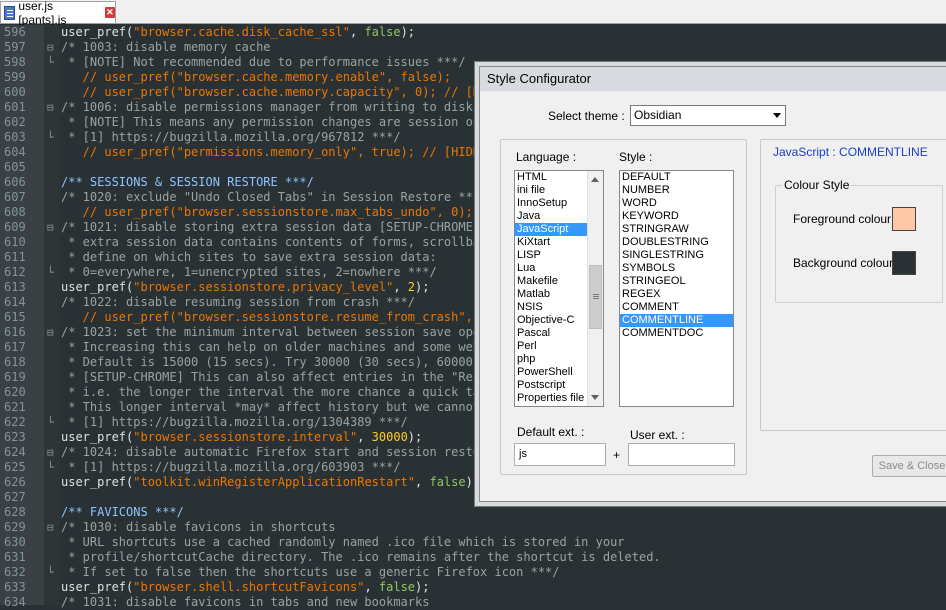 The height and width of the screenshot is (610, 946). Describe the element at coordinates (676, 255) in the screenshot. I see `style-item: SINGLESTRING` at that location.